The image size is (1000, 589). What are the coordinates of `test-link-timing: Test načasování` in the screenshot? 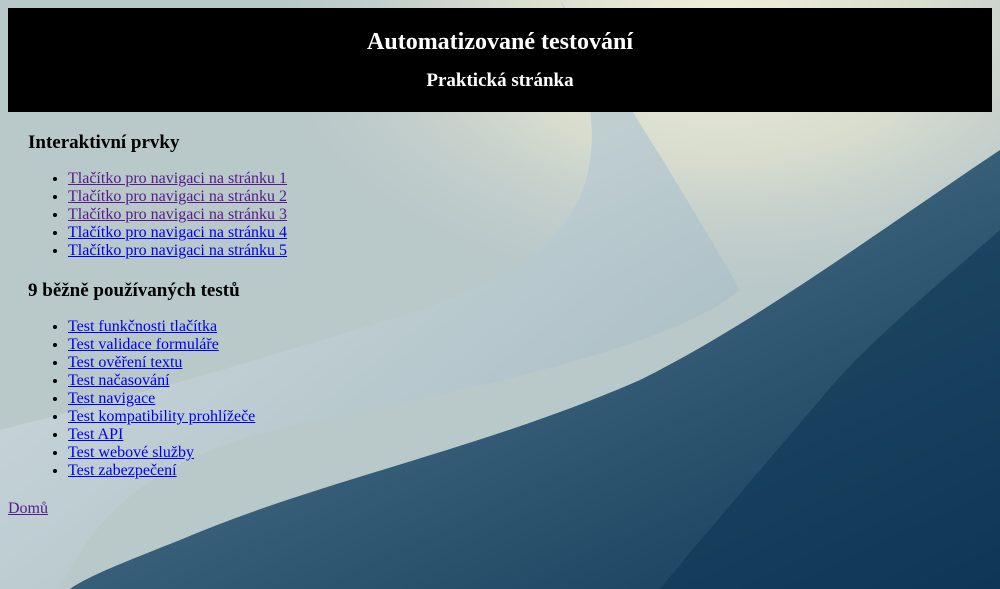 It's located at (119, 380).